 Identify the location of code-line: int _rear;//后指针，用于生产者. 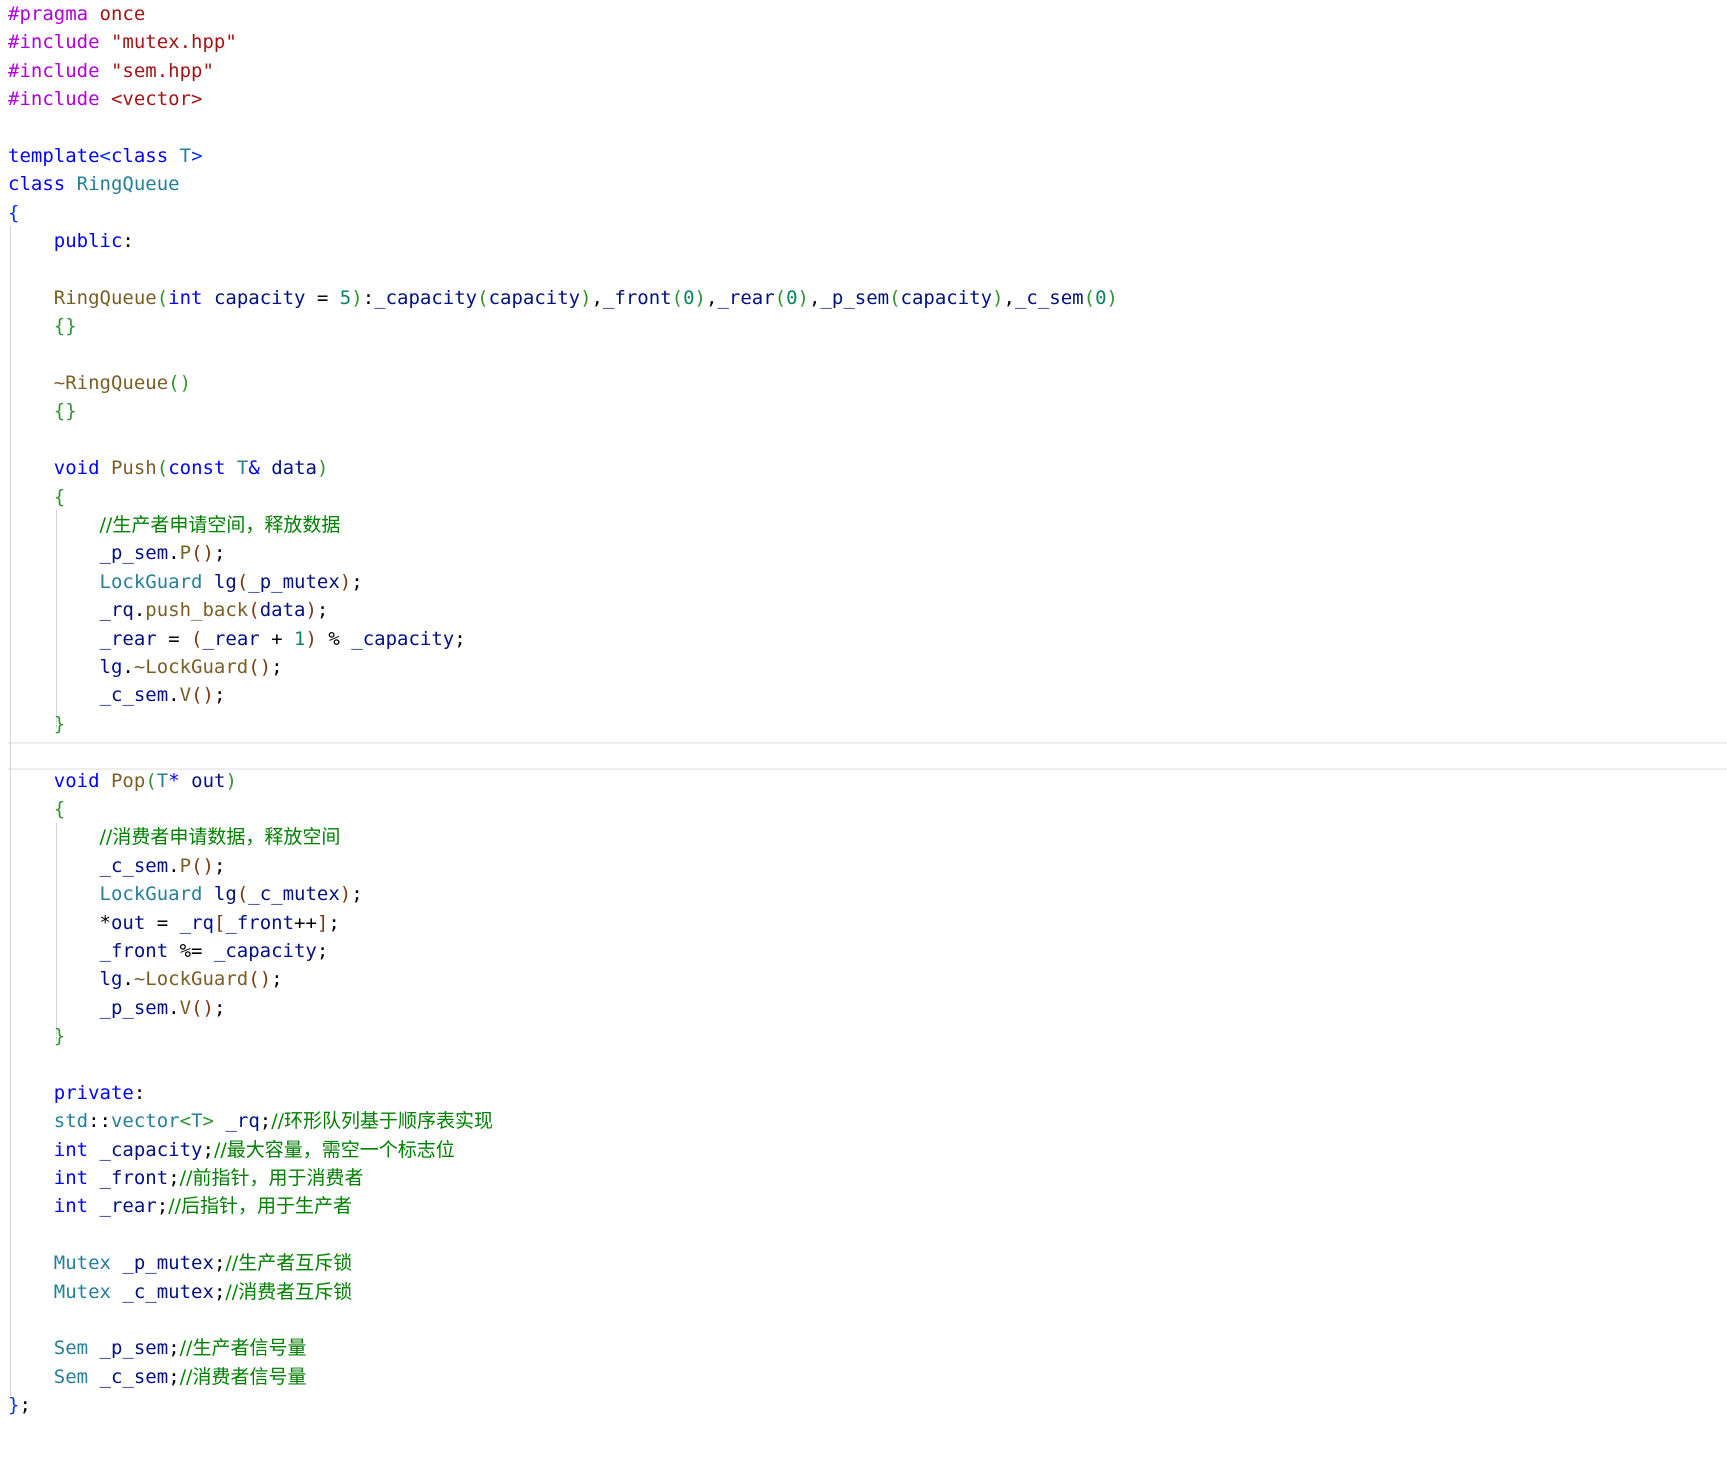
(863, 1206).